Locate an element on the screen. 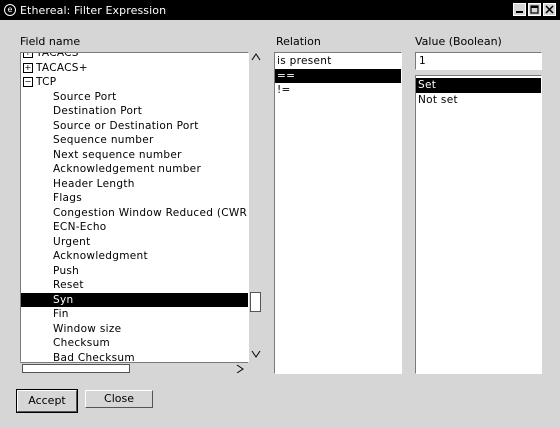 This screenshot has width=560, height=427. field-tree-item: Bad Checksum is located at coordinates (134, 356).